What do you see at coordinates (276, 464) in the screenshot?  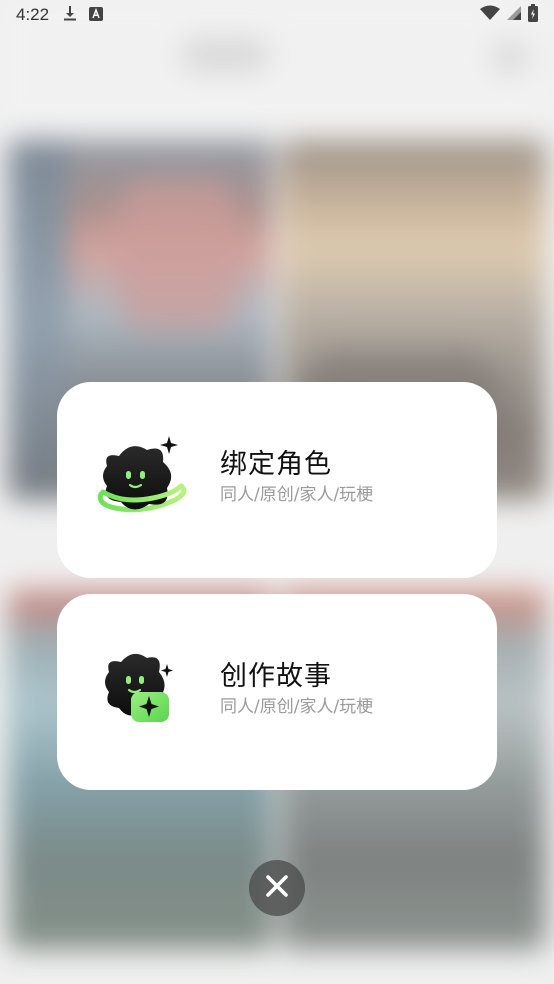 I see `option-title: 绑定角色` at bounding box center [276, 464].